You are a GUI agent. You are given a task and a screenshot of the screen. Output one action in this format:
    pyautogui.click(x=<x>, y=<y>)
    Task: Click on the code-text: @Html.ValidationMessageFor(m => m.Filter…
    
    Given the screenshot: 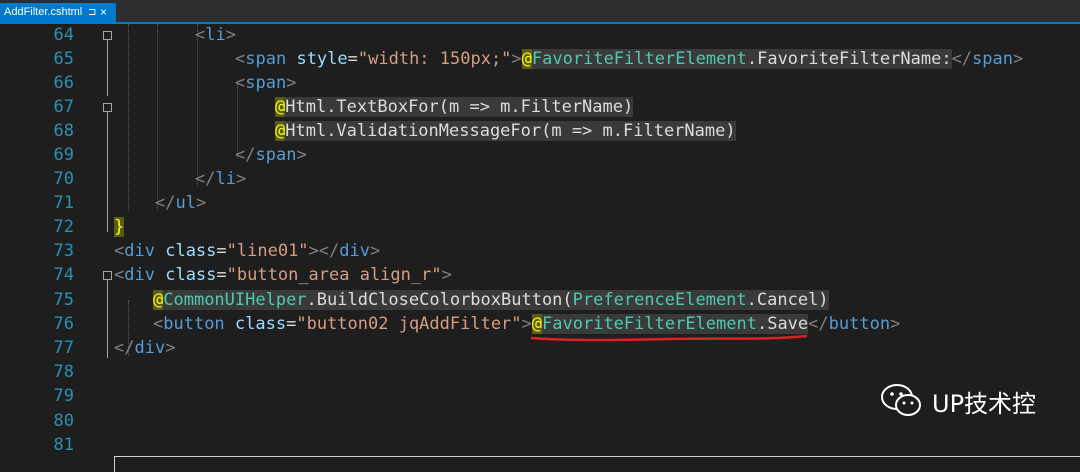 What is the action you would take?
    pyautogui.click(x=505, y=131)
    